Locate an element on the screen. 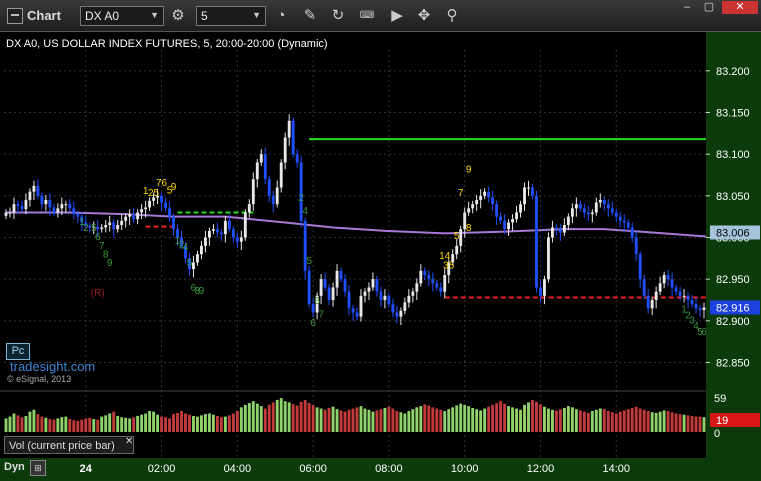 Image resolution: width=761 pixels, height=481 pixels. volume-study-label: Vol (current price bar) is located at coordinates (69, 445).